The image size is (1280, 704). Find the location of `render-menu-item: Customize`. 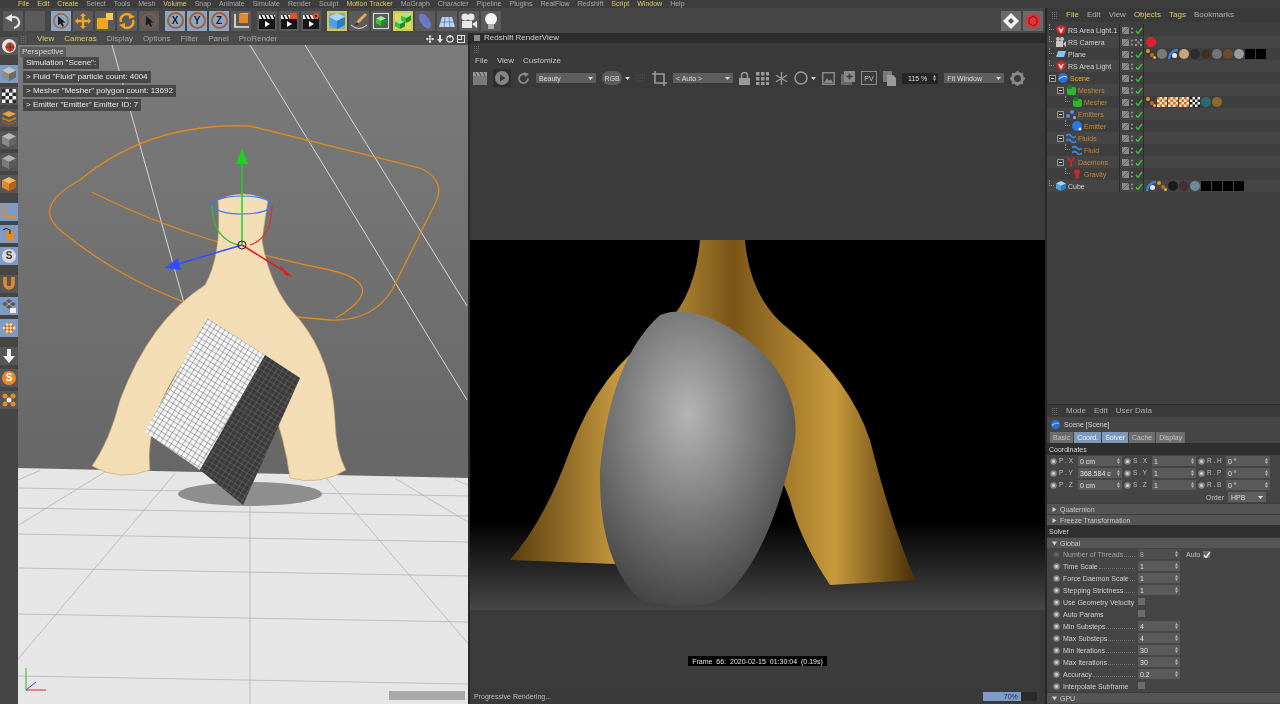

render-menu-item: Customize is located at coordinates (542, 61).